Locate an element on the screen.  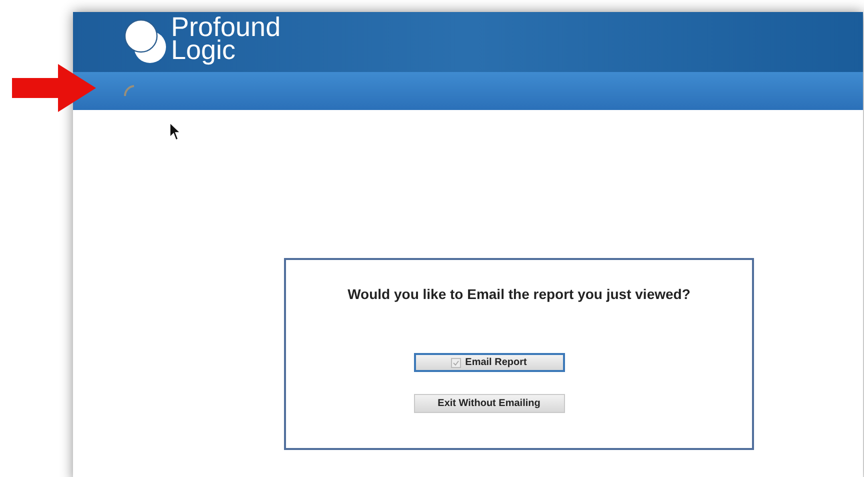
logo-icon is located at coordinates (145, 42).